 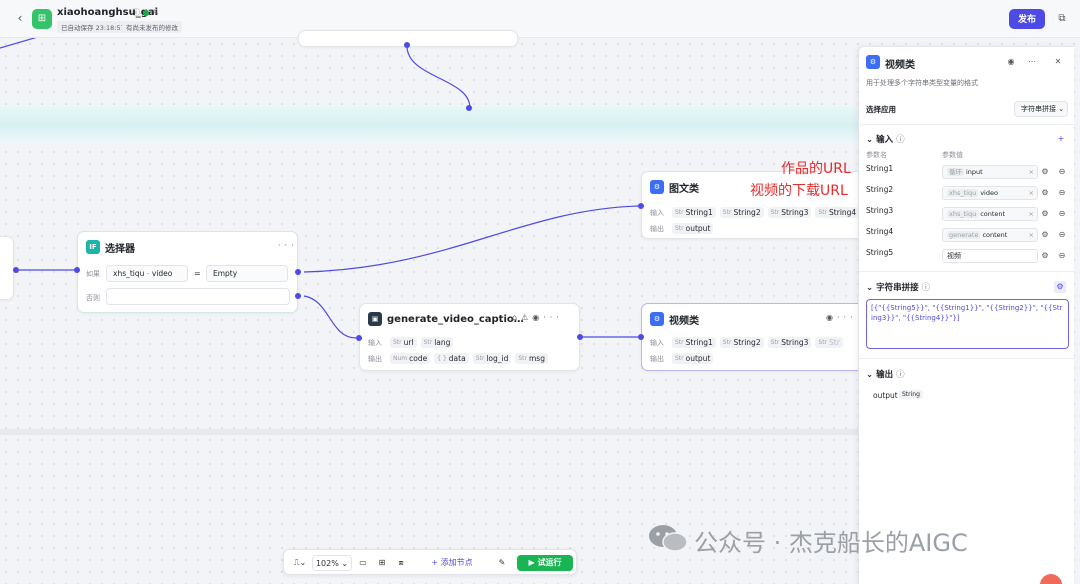 I want to click on else-label: 否则, so click(x=93, y=298).